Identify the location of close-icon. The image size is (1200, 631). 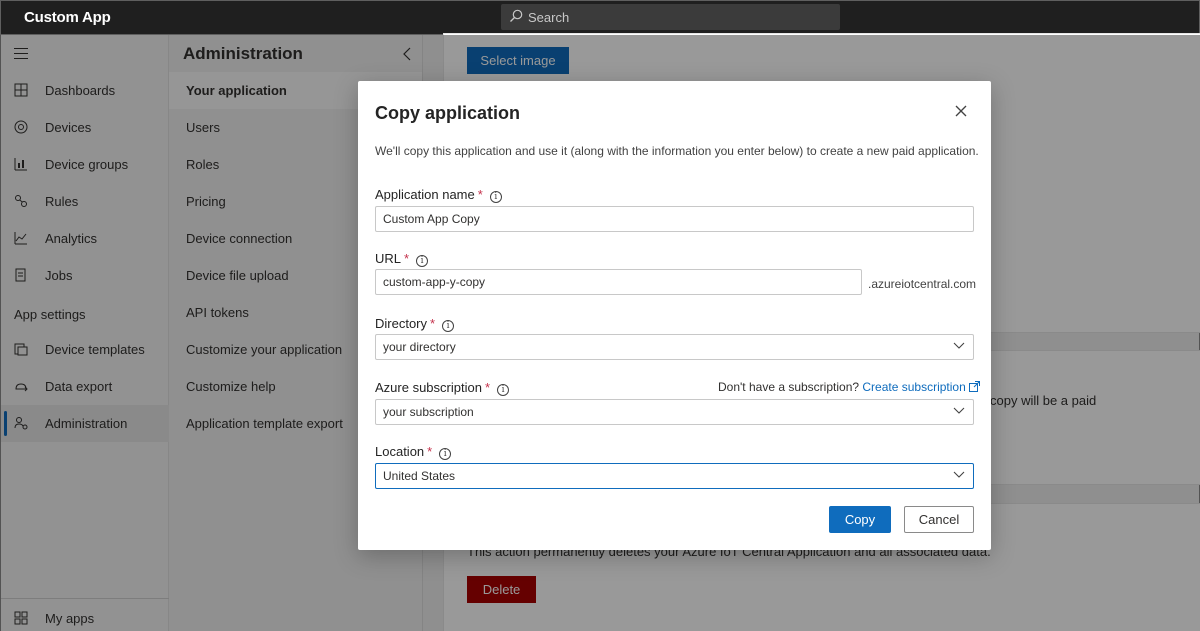
(961, 111).